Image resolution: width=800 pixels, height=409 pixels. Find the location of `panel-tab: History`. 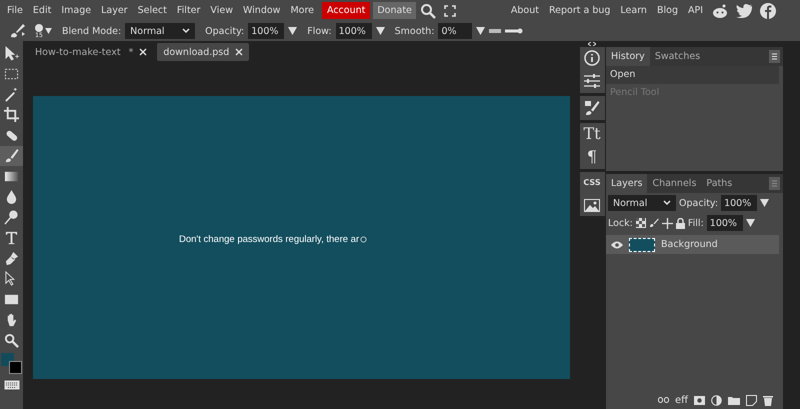

panel-tab: History is located at coordinates (628, 56).